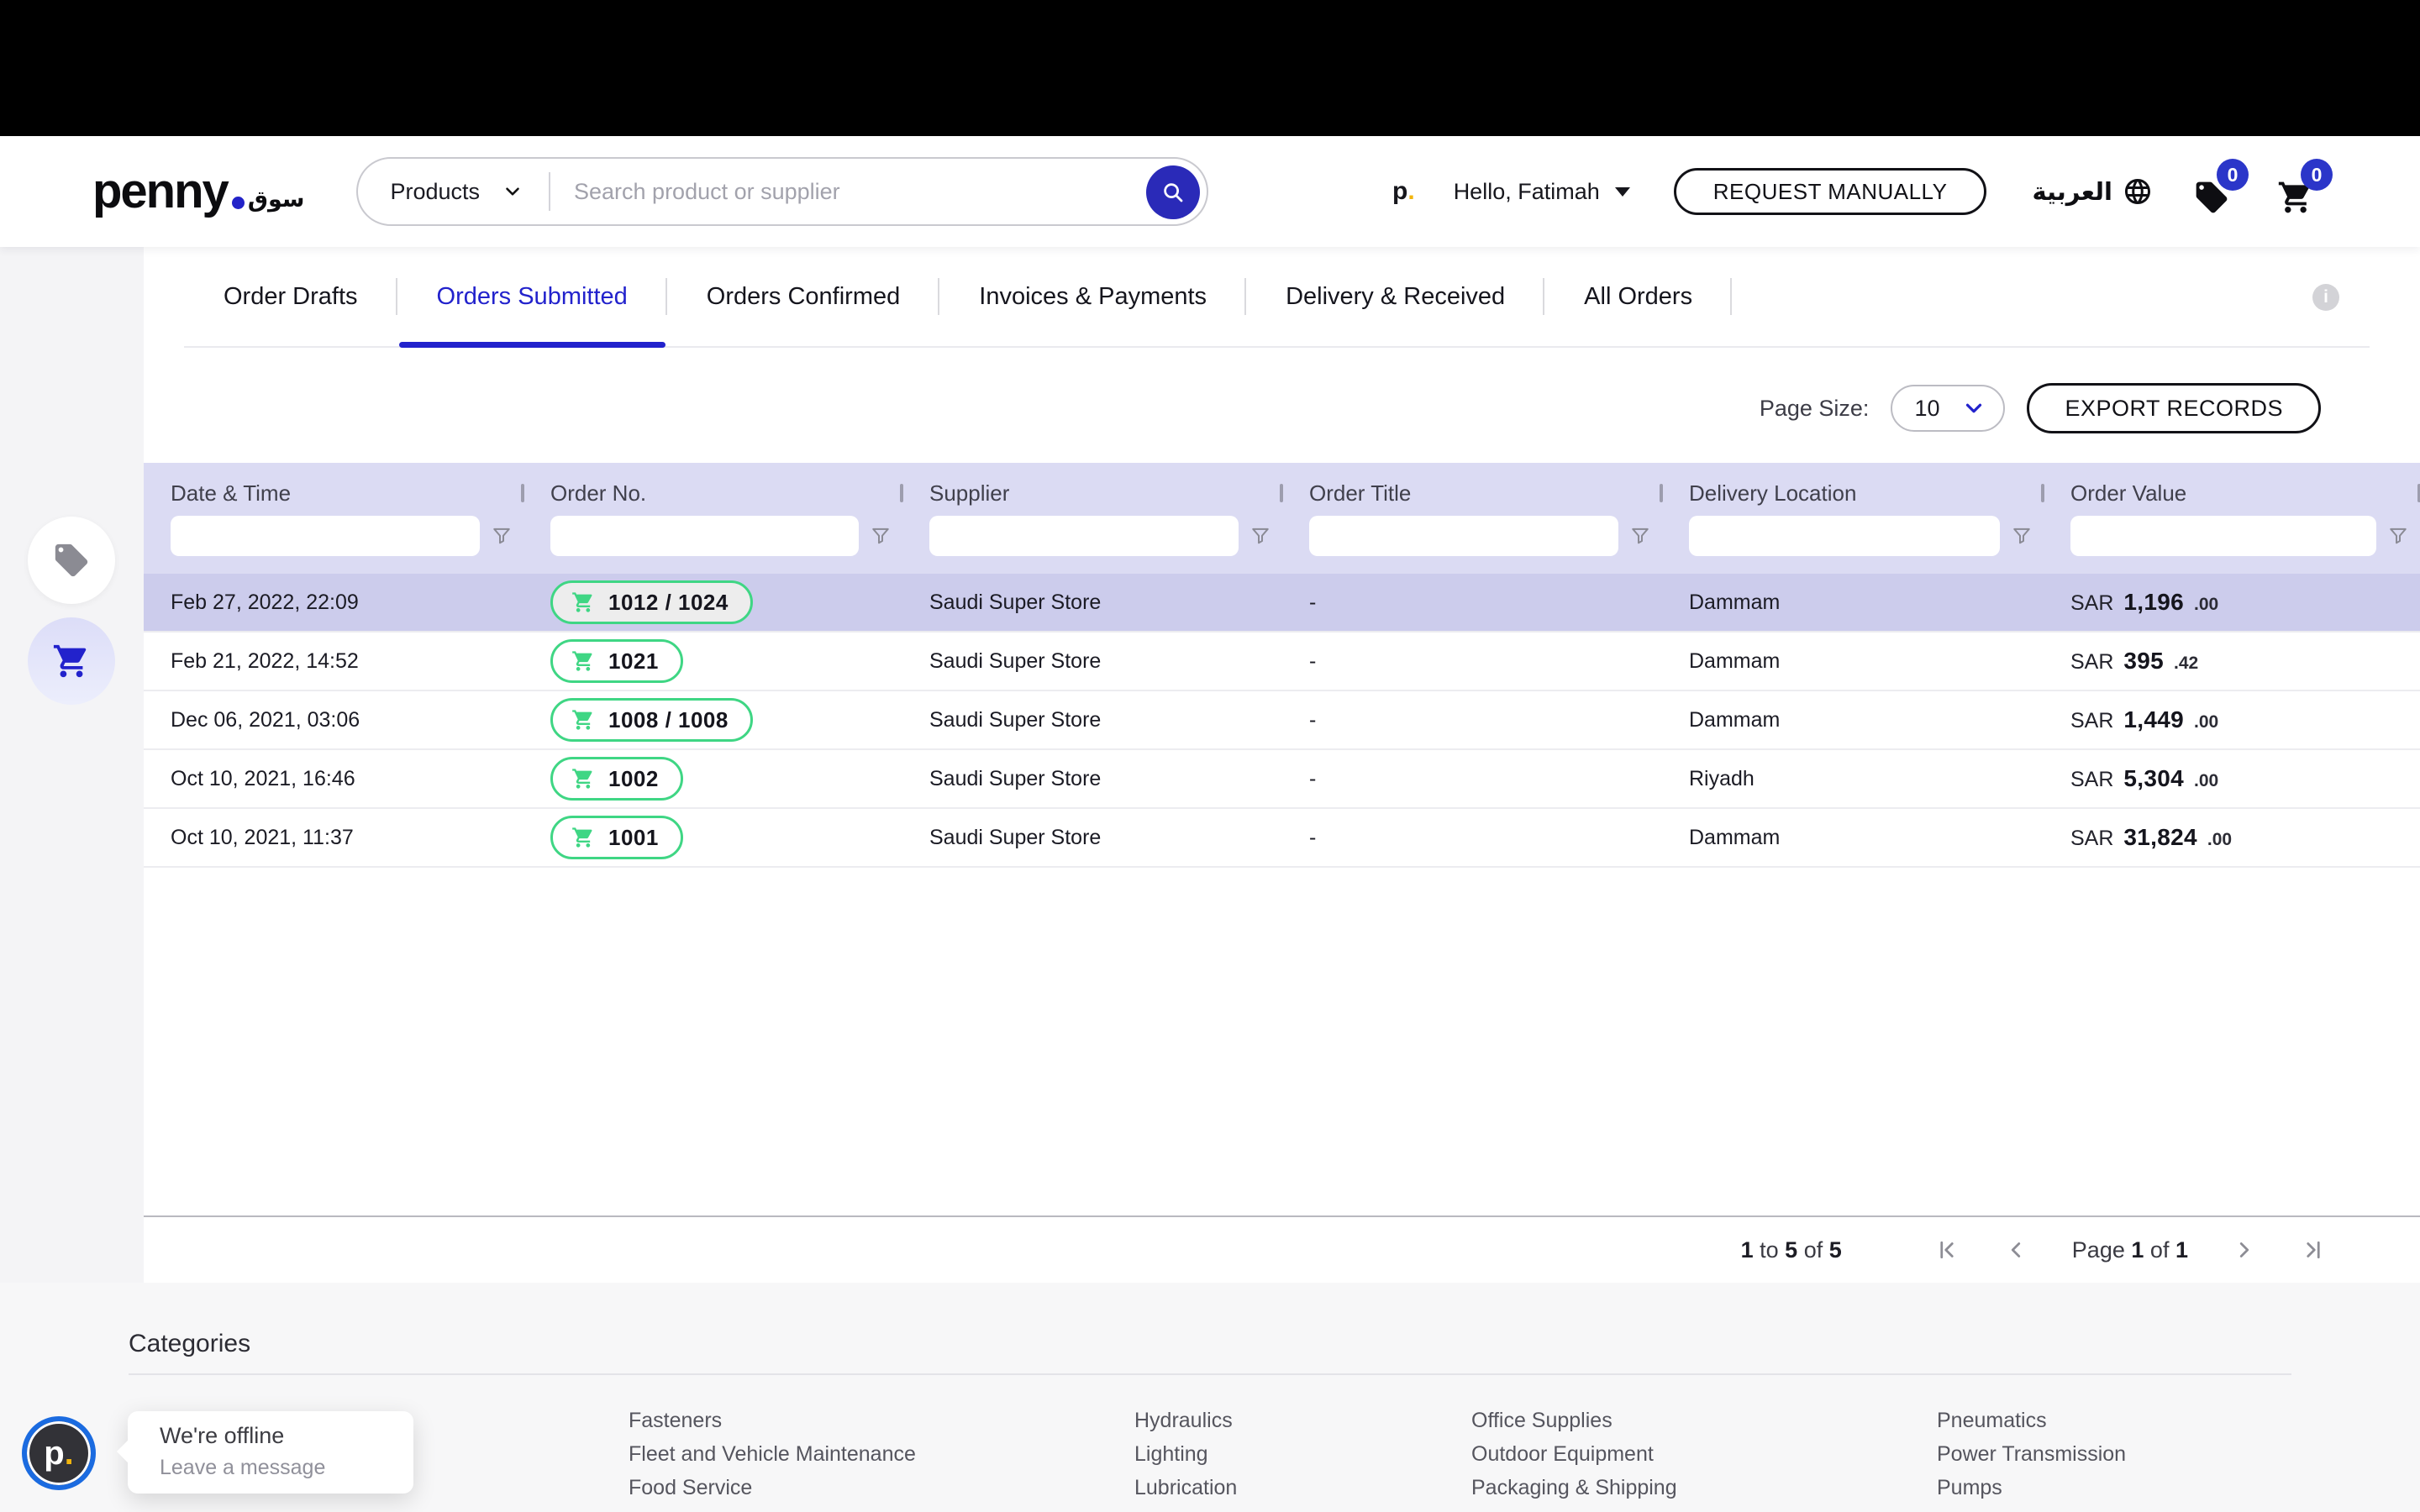  I want to click on category-link: Fleet and Vehicle Maintenance, so click(881, 1454).